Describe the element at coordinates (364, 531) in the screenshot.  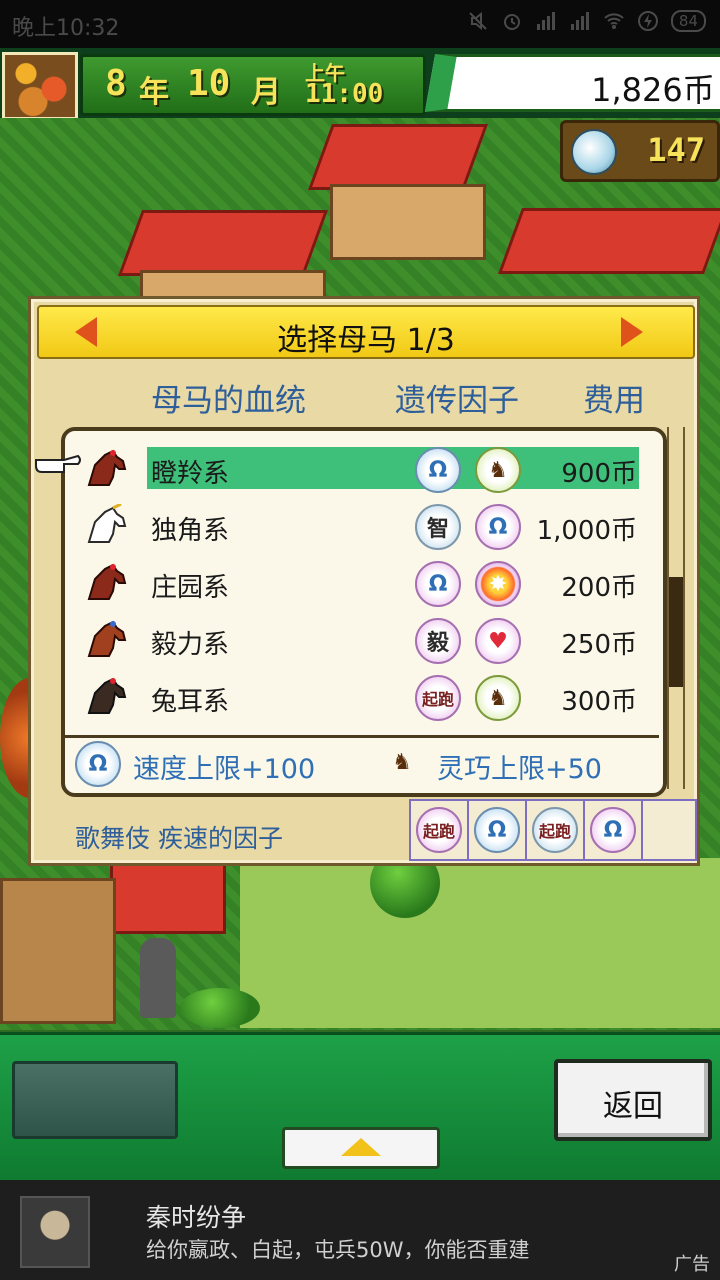
I see `list-item: 独角系 智 Ω 1,000币` at that location.